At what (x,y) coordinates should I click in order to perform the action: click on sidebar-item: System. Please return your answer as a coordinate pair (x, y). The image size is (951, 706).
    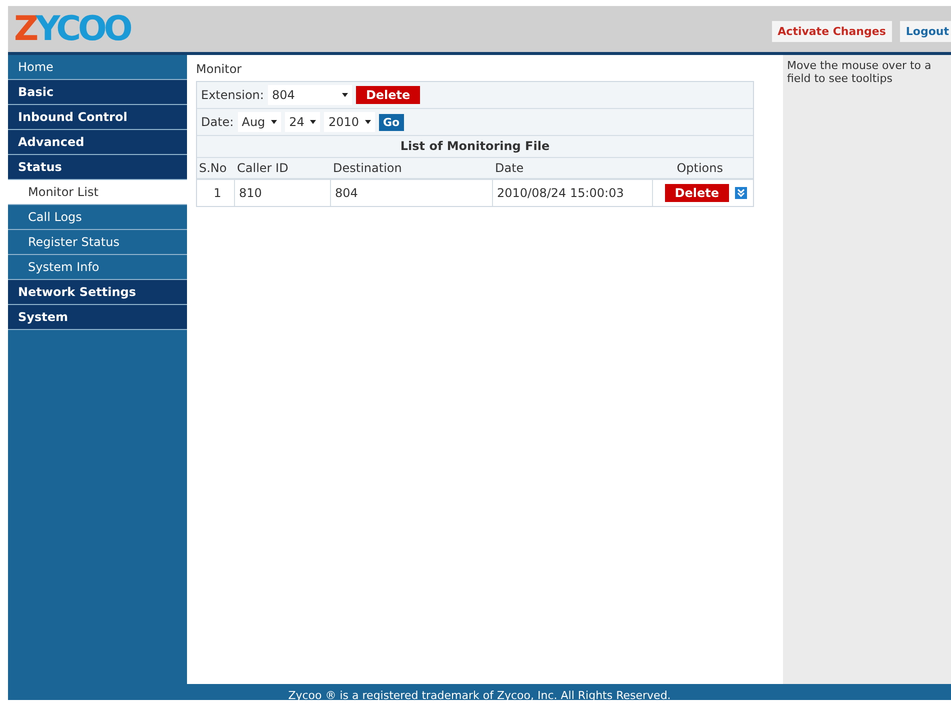
    Looking at the image, I should click on (97, 317).